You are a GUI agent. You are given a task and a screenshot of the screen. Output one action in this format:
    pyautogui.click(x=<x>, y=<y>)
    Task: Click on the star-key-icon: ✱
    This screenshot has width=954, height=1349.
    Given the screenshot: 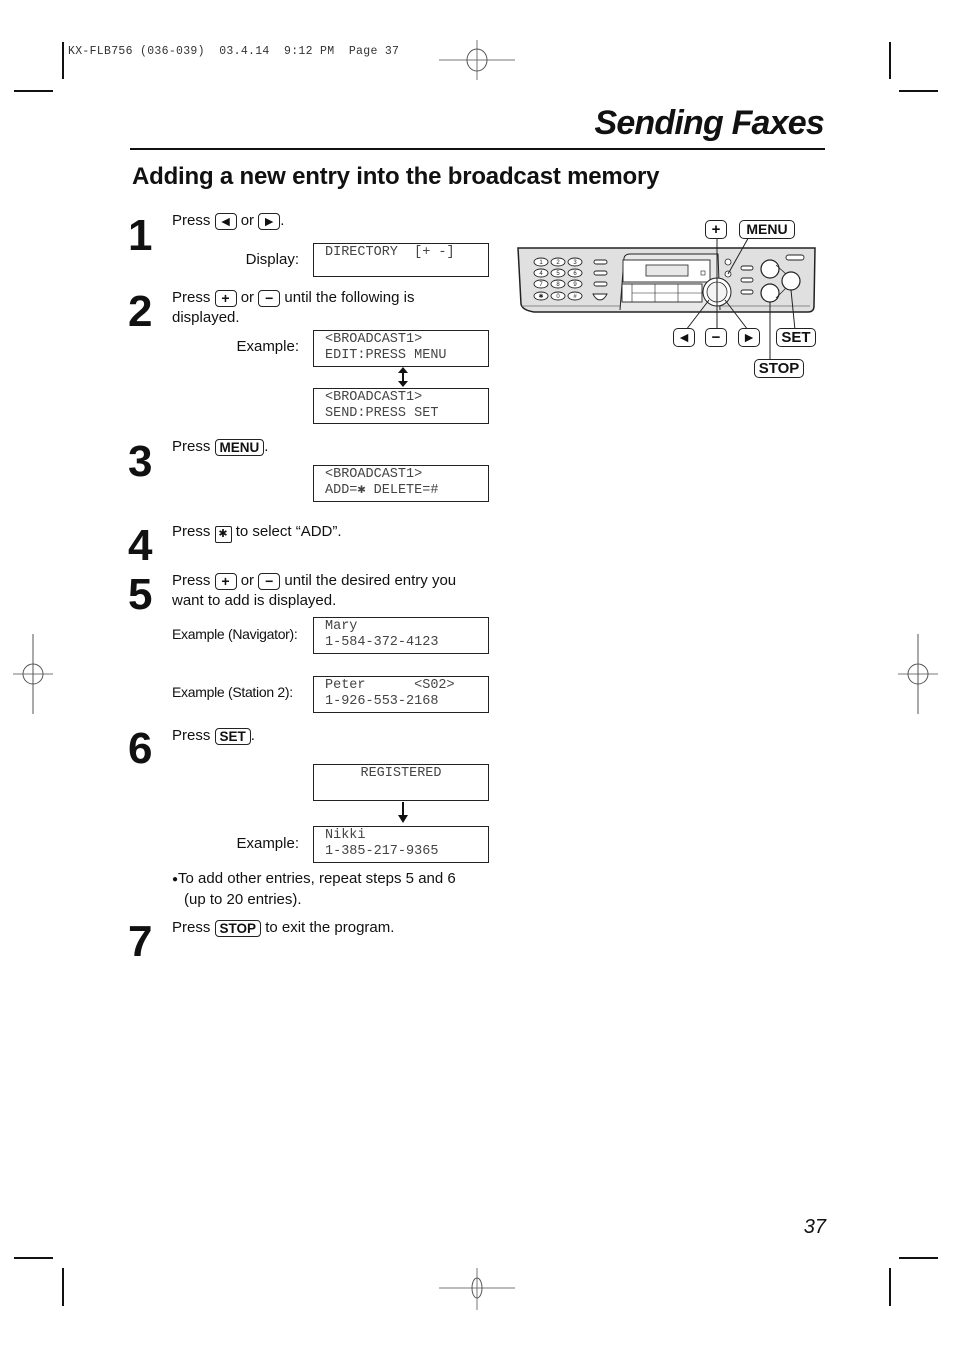 What is the action you would take?
    pyautogui.click(x=223, y=534)
    